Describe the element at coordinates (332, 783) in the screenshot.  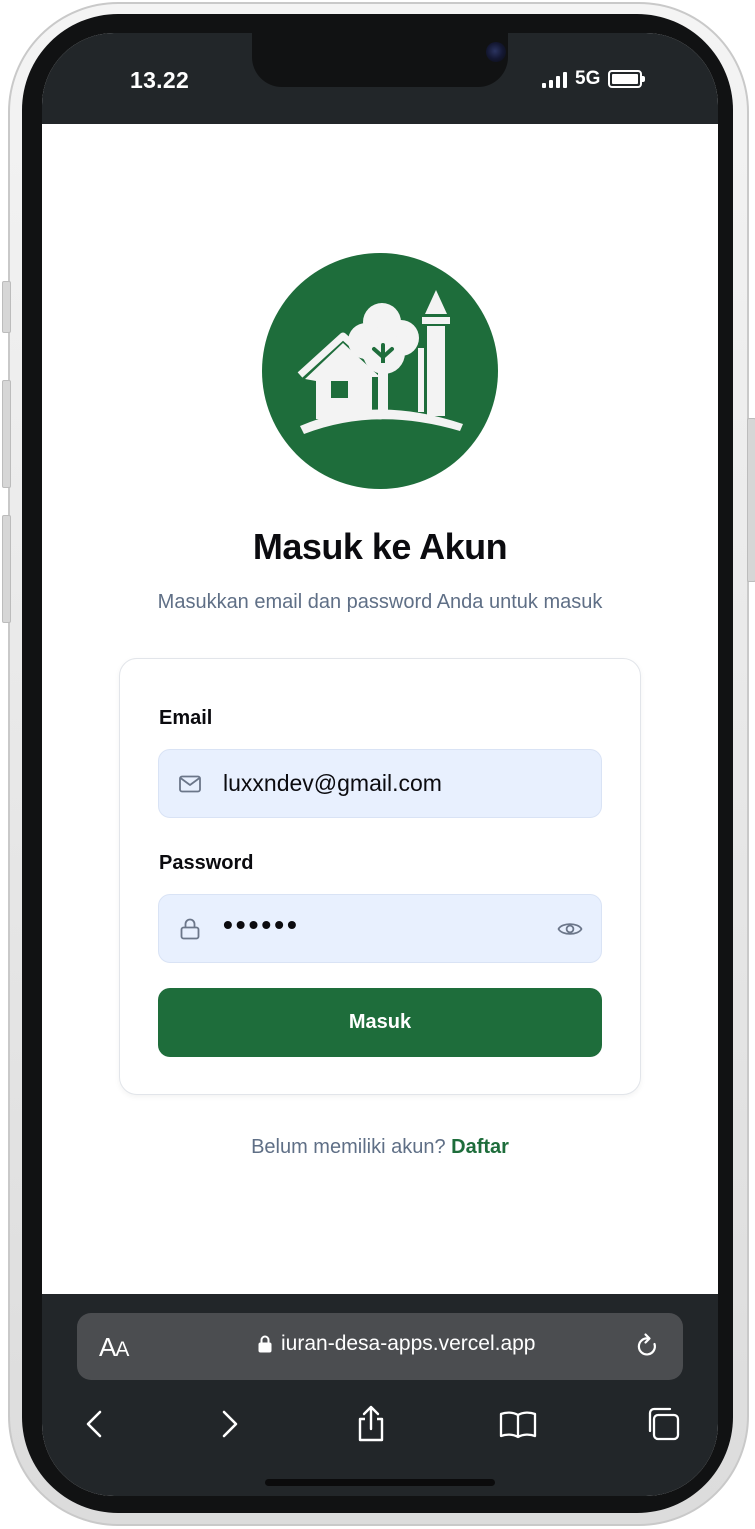
I see `email-value: luxxndev@gmail.com` at that location.